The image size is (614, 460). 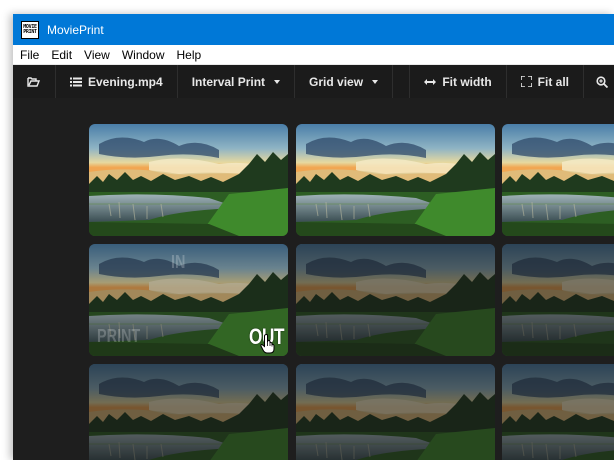 What do you see at coordinates (143, 55) in the screenshot?
I see `menu-window: Window` at bounding box center [143, 55].